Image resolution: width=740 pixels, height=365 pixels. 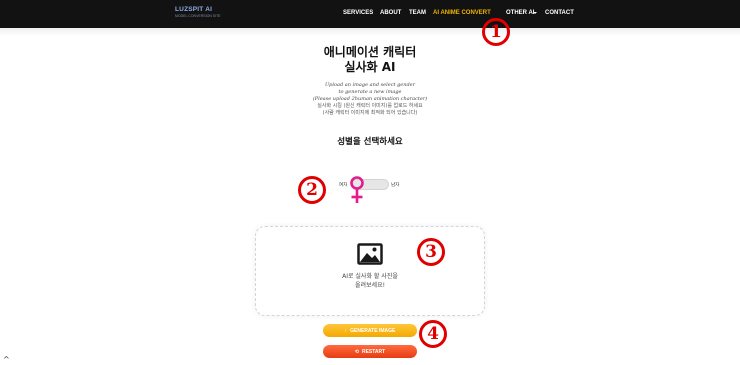 What do you see at coordinates (370, 271) in the screenshot?
I see `image-upload-dropzone` at bounding box center [370, 271].